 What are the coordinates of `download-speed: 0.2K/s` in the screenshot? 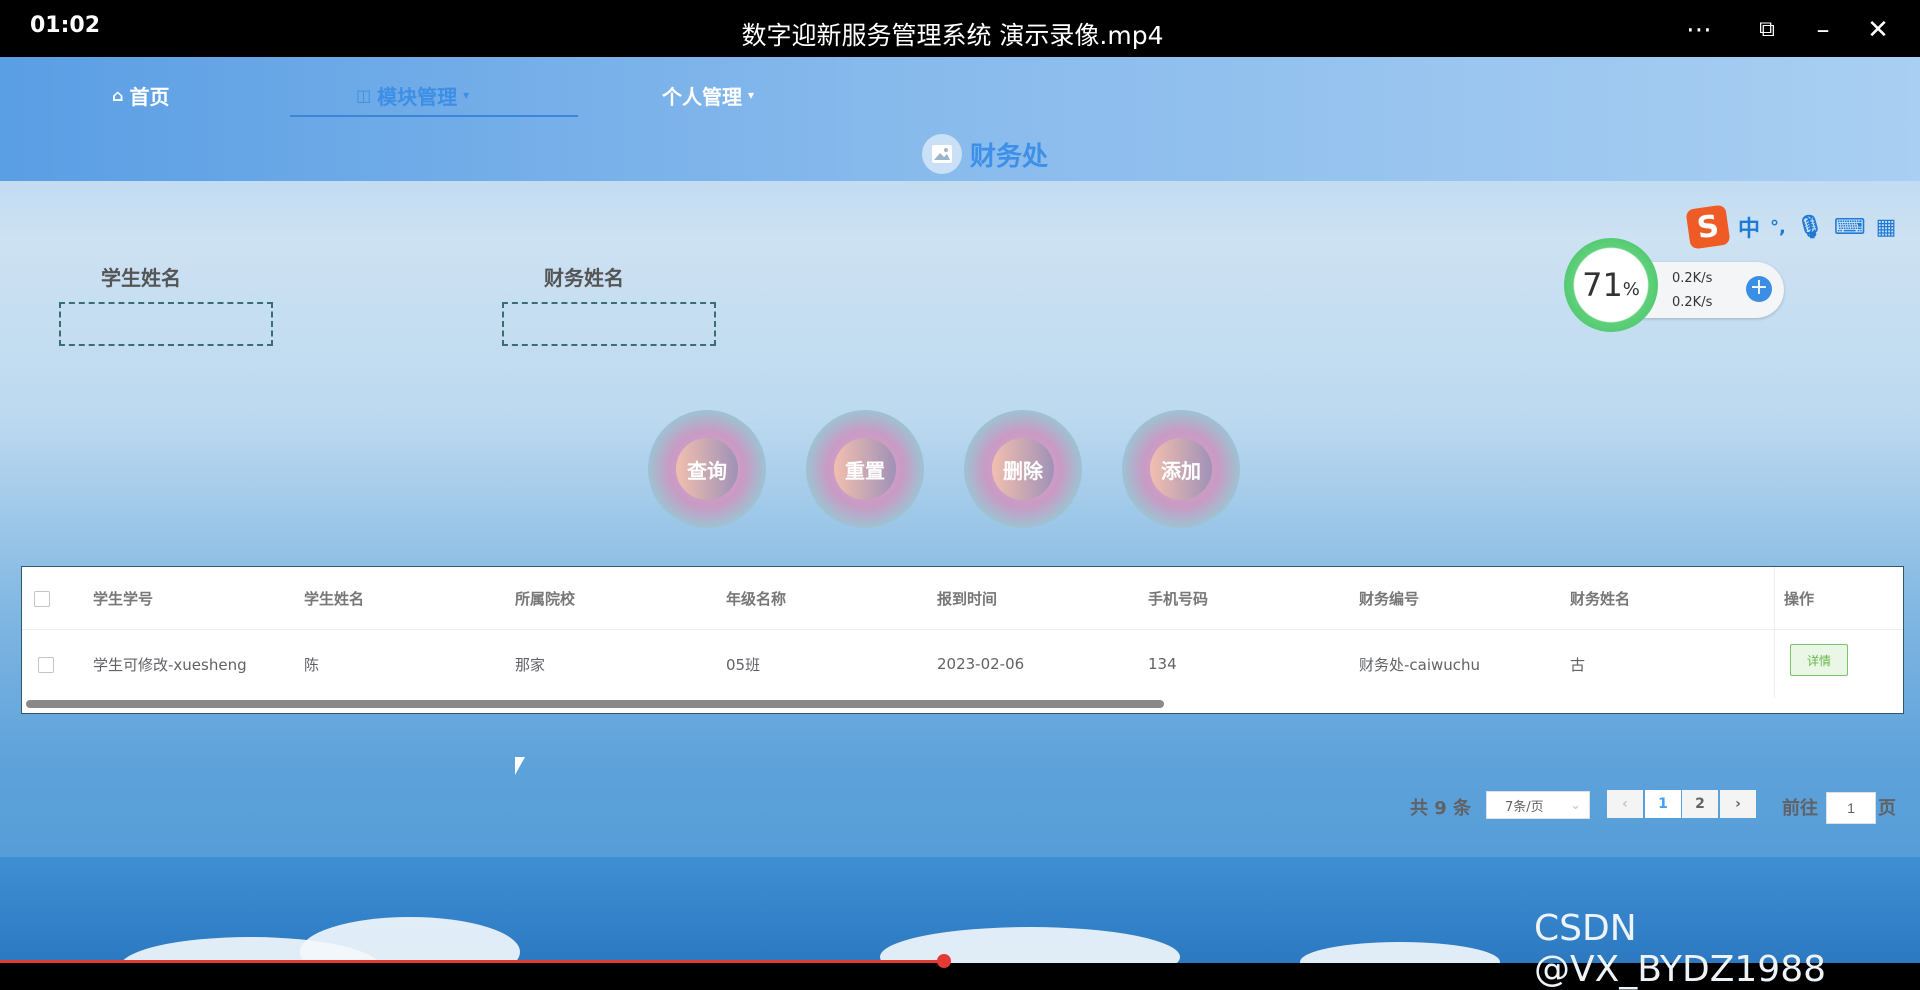 It's located at (1692, 302).